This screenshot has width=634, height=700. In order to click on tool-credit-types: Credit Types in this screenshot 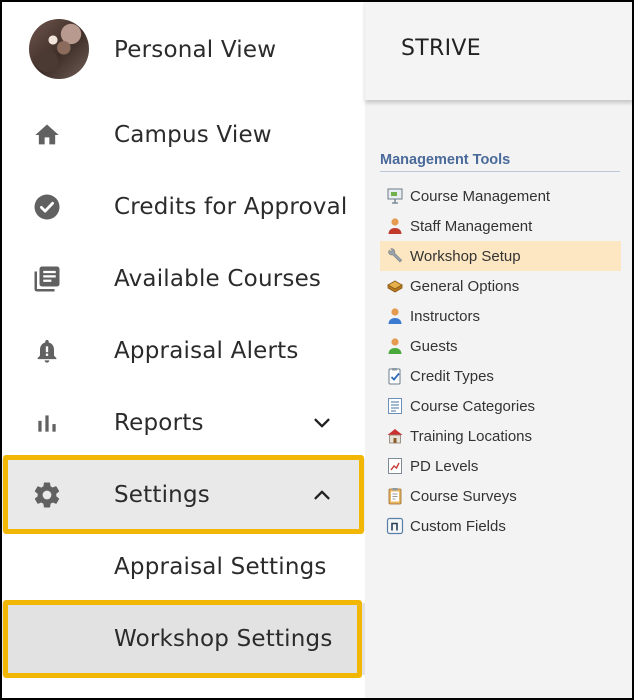, I will do `click(500, 376)`.